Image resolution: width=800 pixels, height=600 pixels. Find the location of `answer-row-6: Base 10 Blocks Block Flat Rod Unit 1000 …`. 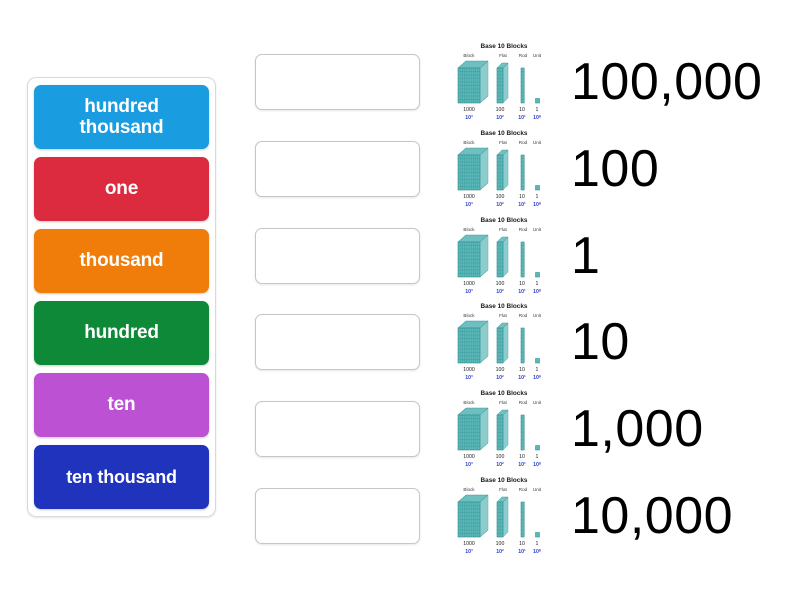

answer-row-6: Base 10 Blocks Block Flat Rod Unit 1000 … is located at coordinates (625, 516).